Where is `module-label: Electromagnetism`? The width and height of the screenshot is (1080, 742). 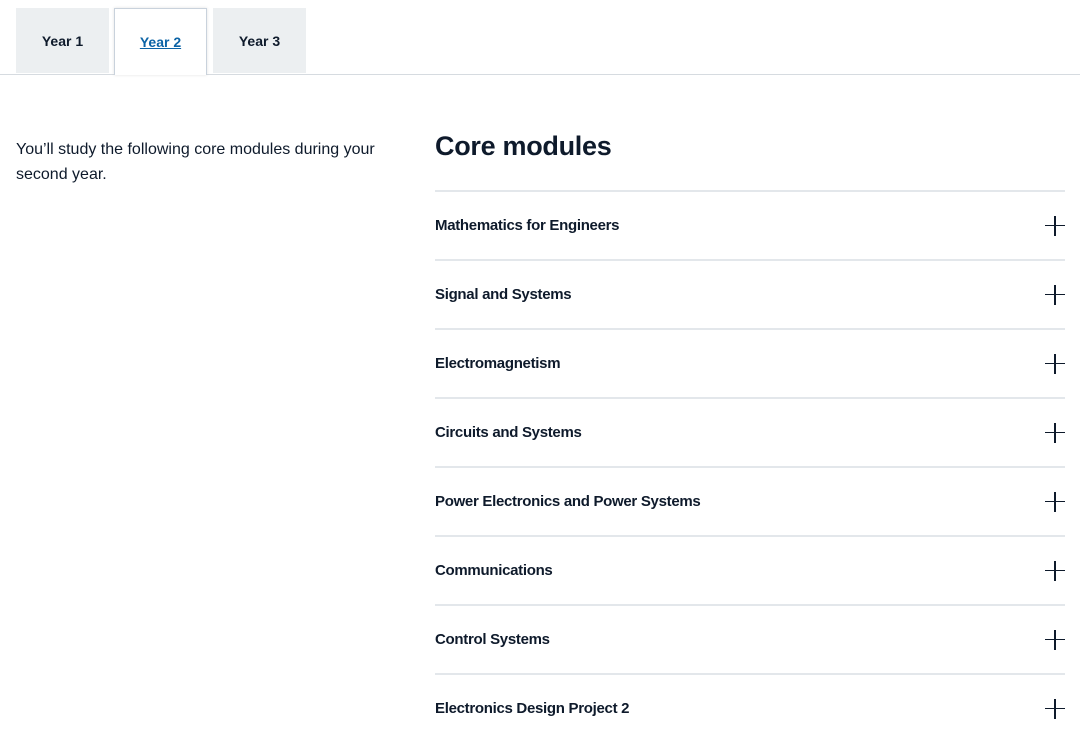
module-label: Electromagnetism is located at coordinates (498, 363).